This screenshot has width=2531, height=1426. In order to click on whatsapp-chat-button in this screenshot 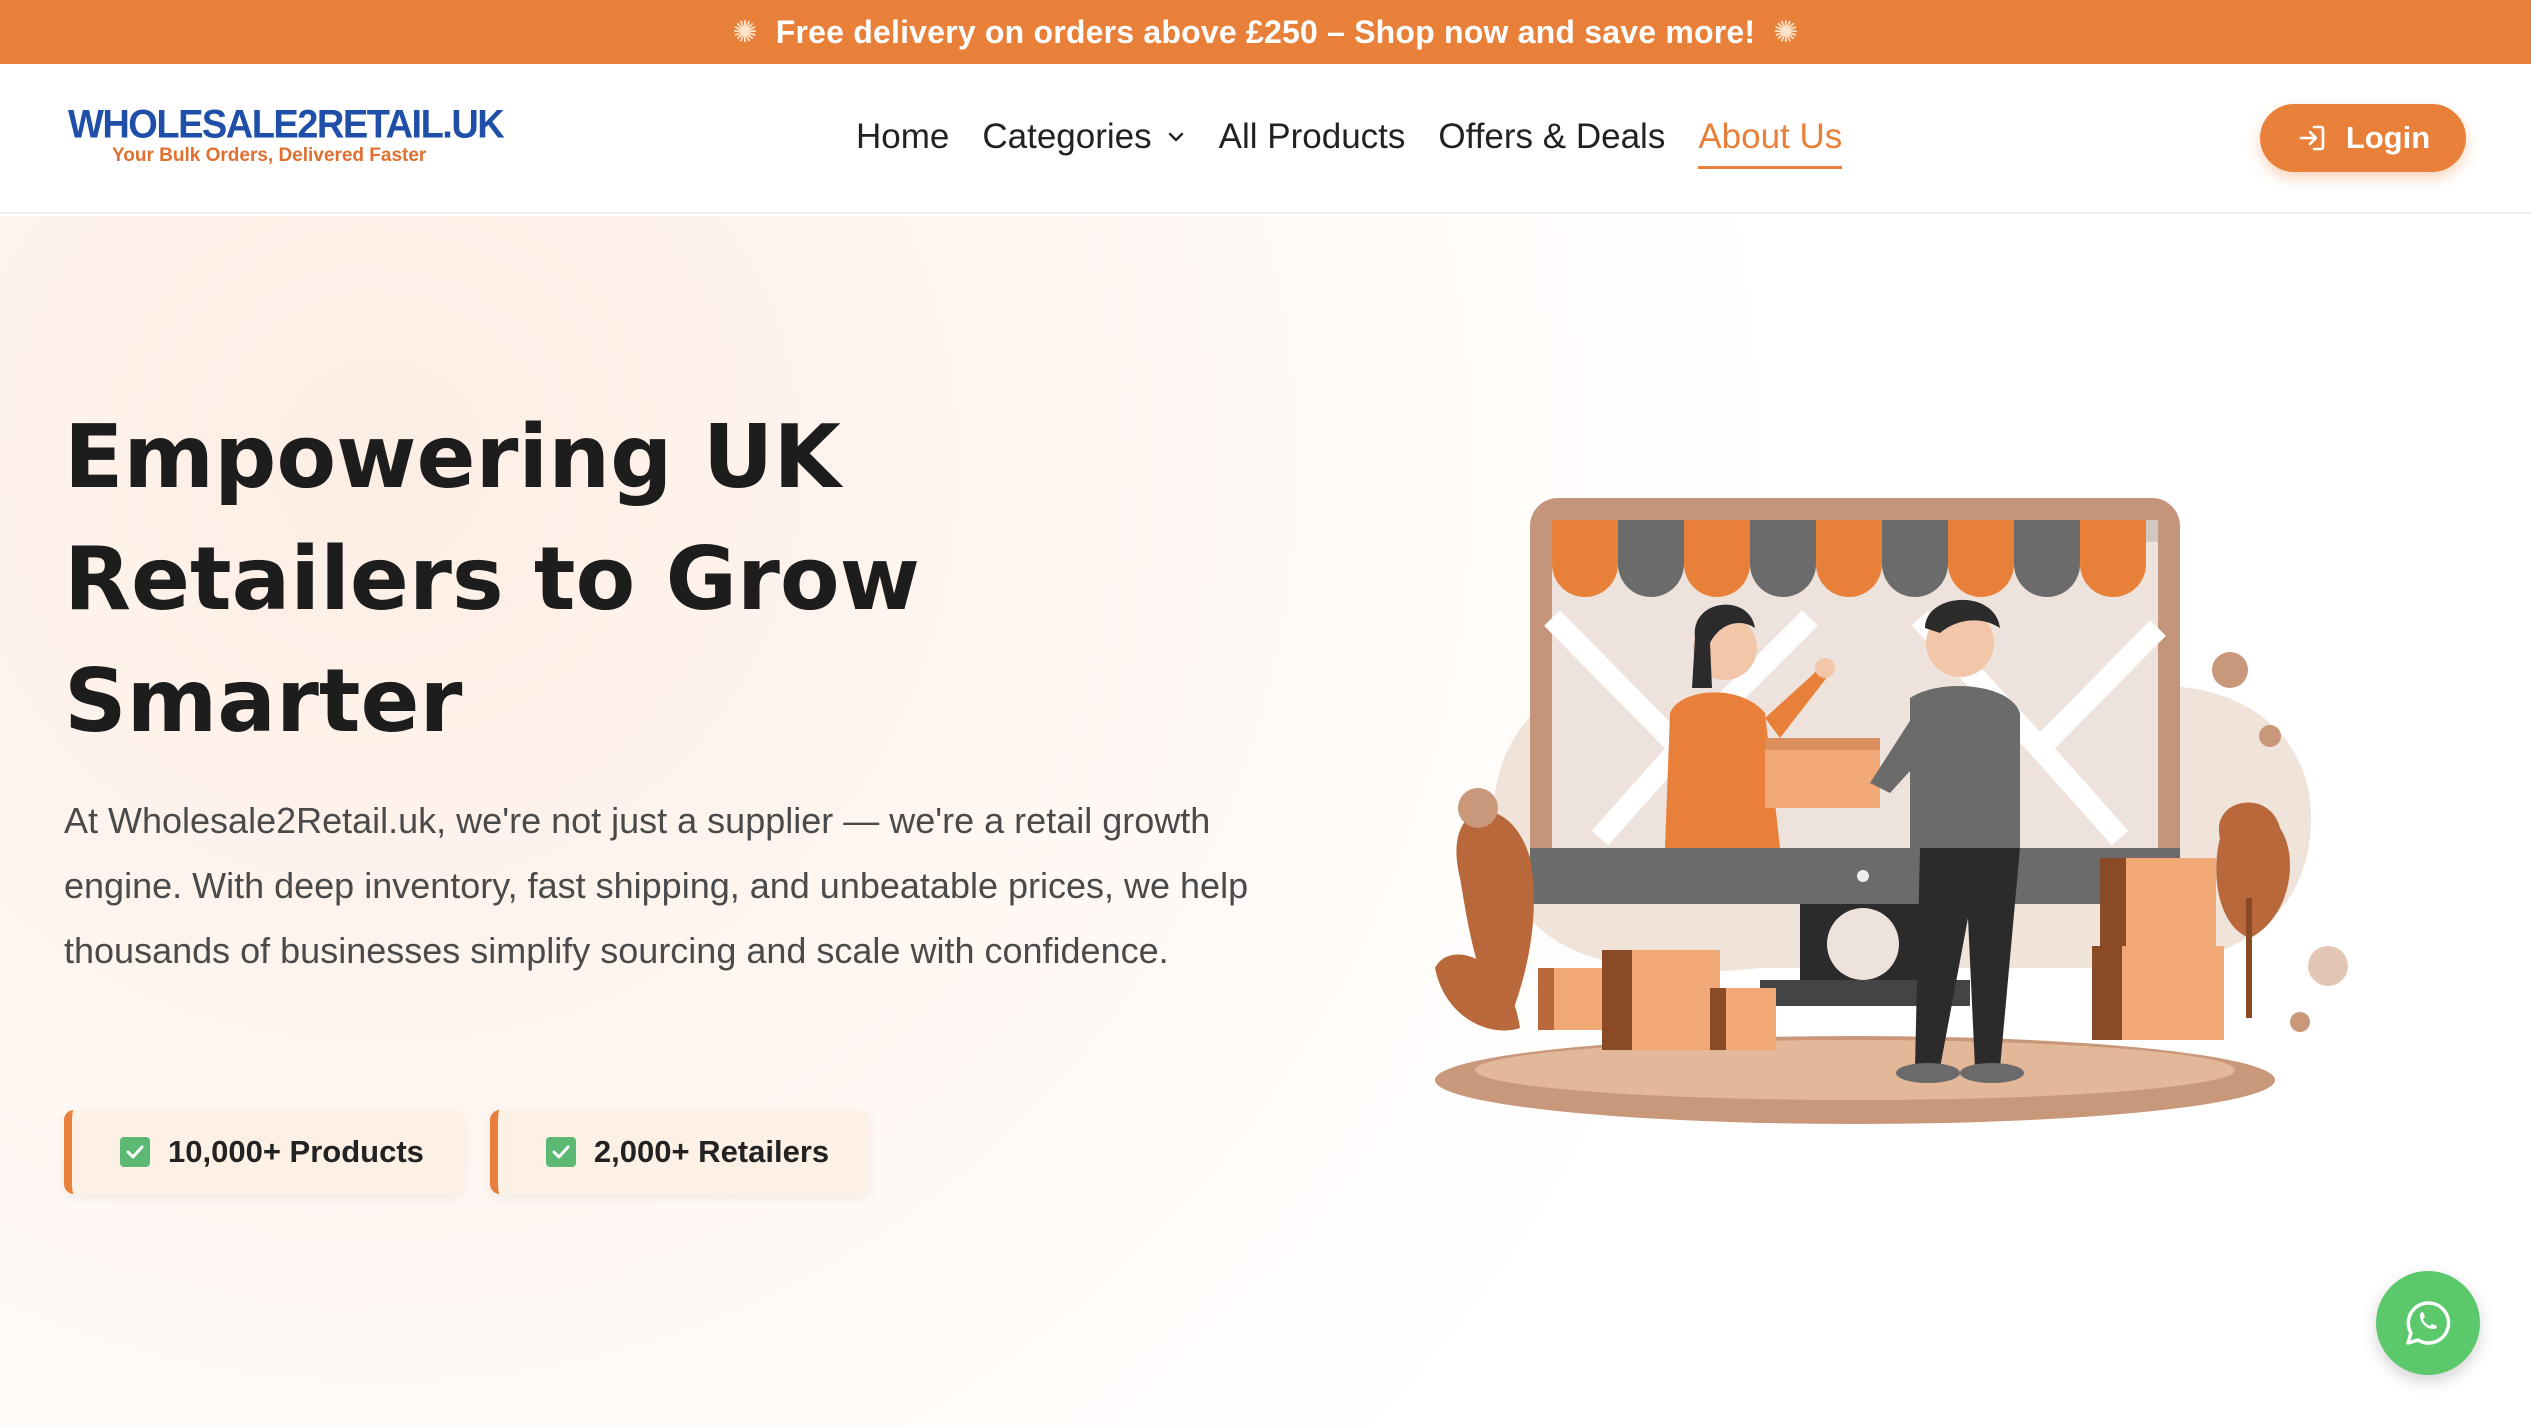, I will do `click(2428, 1323)`.